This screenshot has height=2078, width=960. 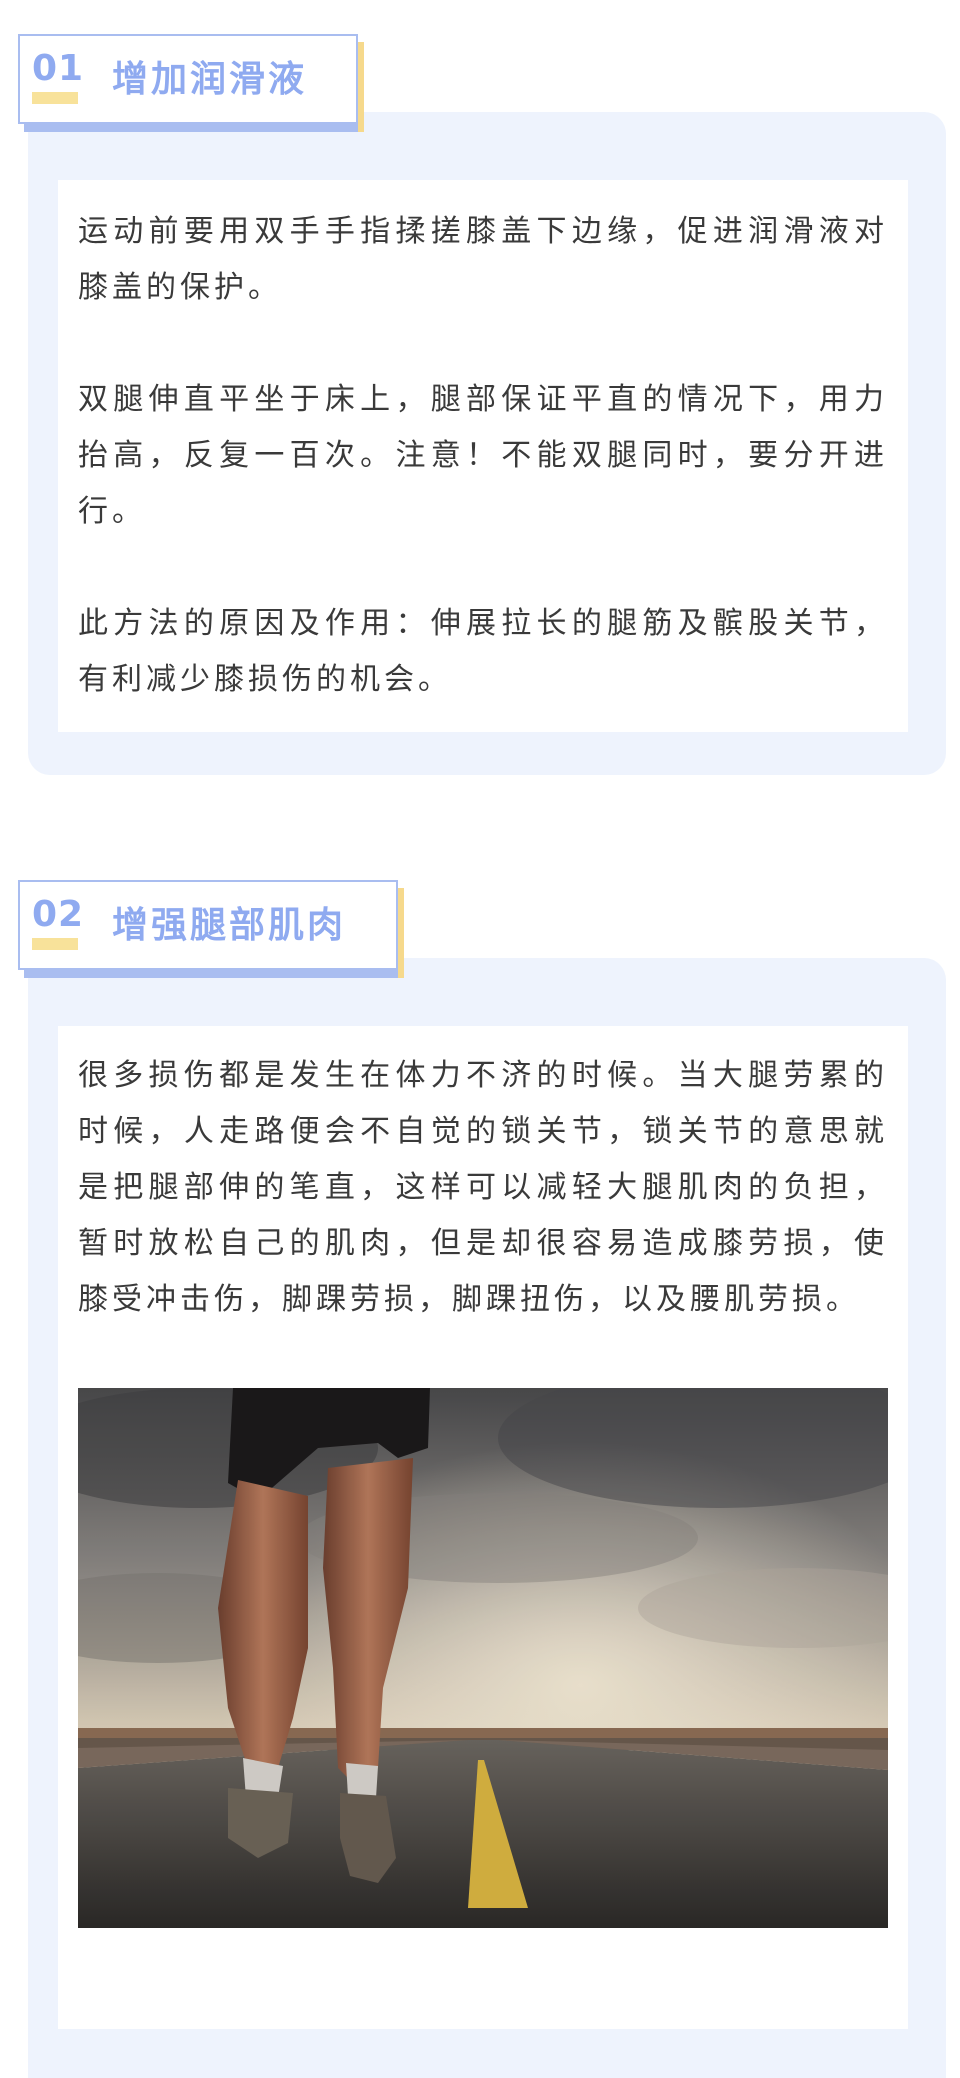 What do you see at coordinates (229, 925) in the screenshot?
I see `section-title: 增强腿部肌肉` at bounding box center [229, 925].